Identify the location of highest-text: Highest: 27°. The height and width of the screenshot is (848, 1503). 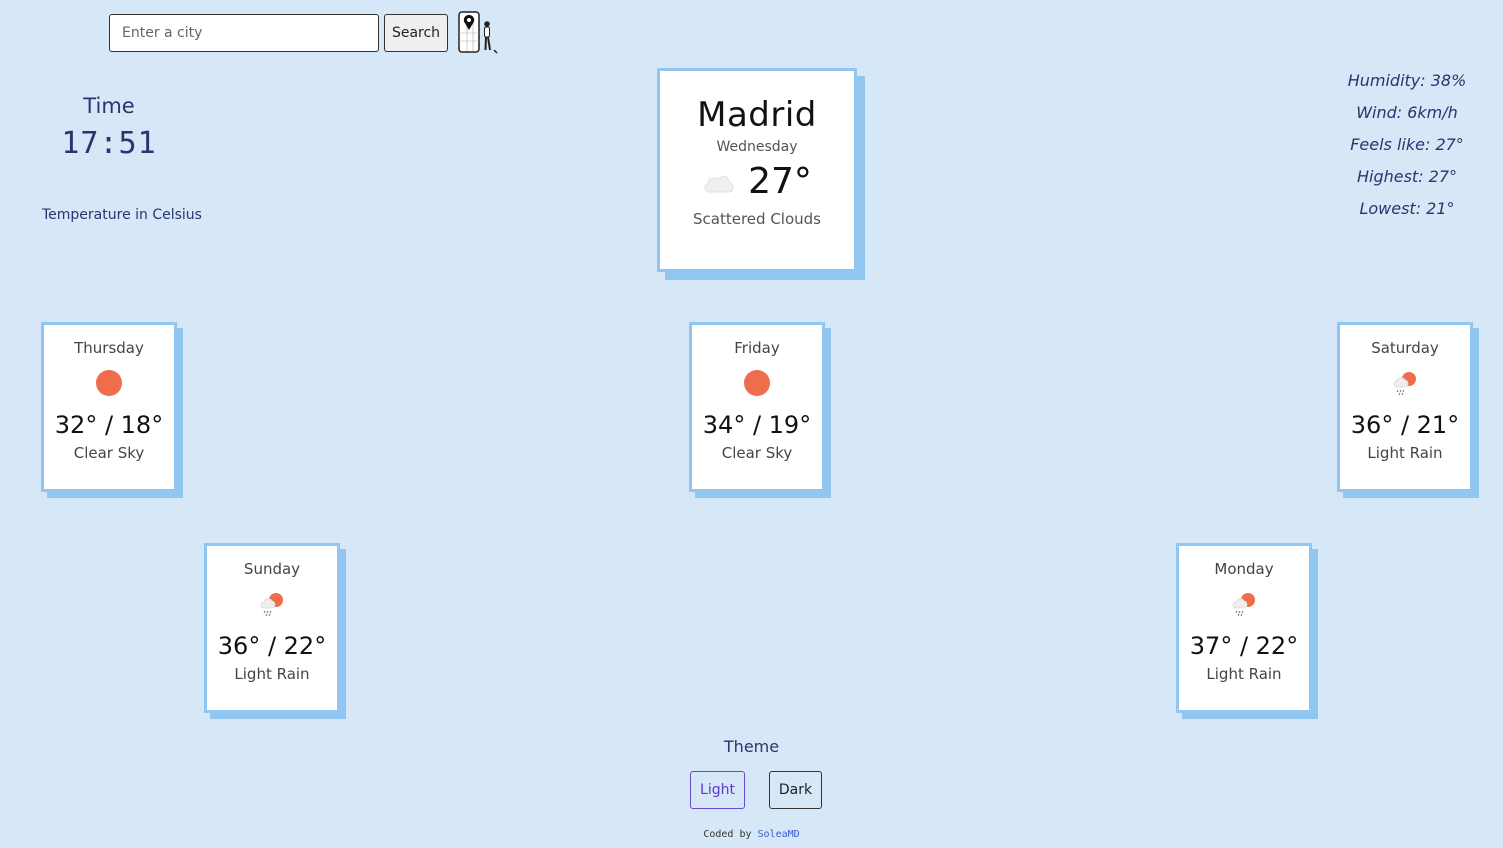
(1407, 176).